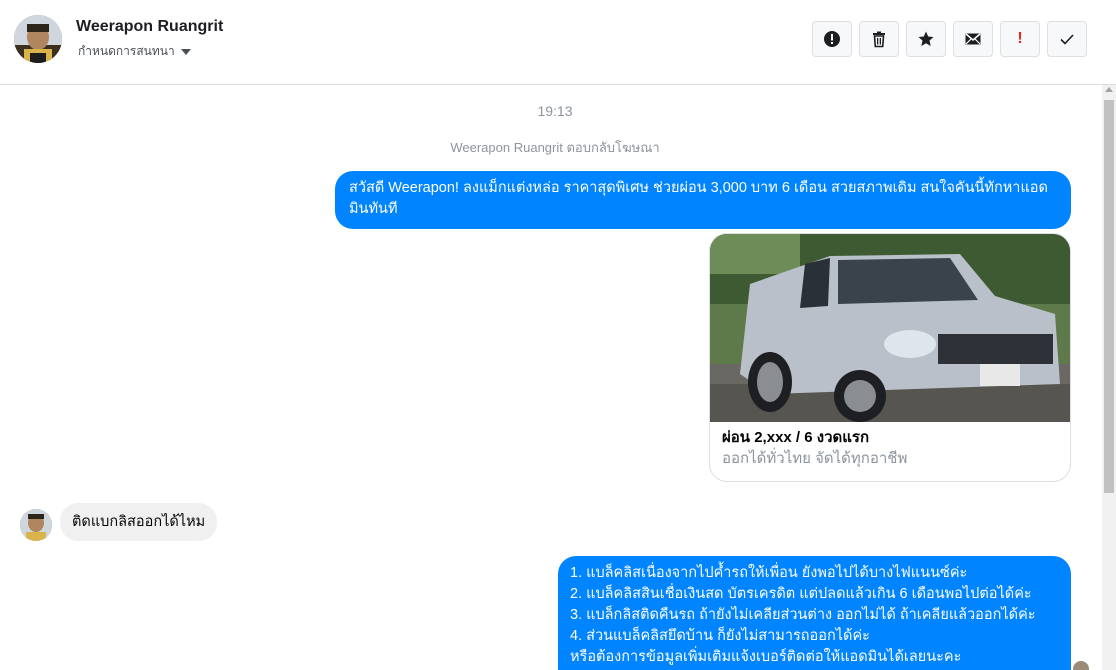 This screenshot has height=670, width=1116. I want to click on mail-icon, so click(973, 39).